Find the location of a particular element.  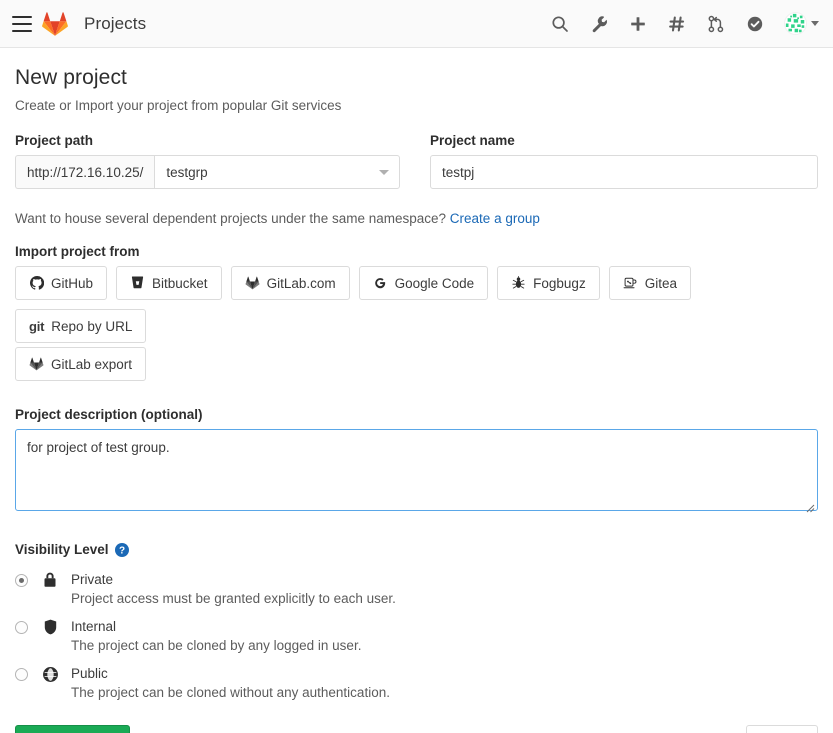

visibility-option-name: Public is located at coordinates (89, 673).